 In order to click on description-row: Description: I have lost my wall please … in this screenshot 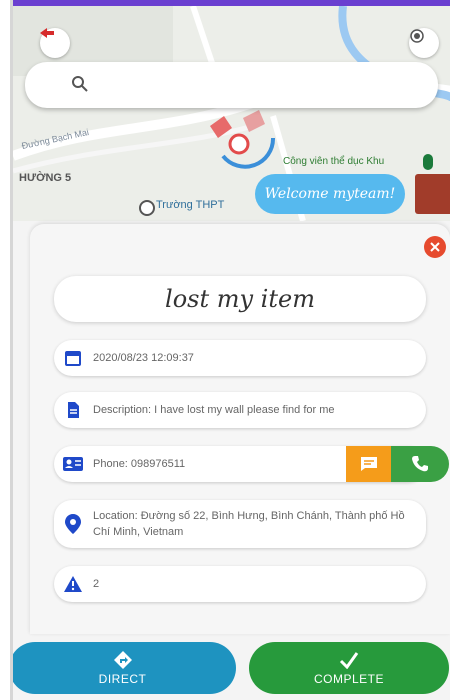, I will do `click(240, 410)`.